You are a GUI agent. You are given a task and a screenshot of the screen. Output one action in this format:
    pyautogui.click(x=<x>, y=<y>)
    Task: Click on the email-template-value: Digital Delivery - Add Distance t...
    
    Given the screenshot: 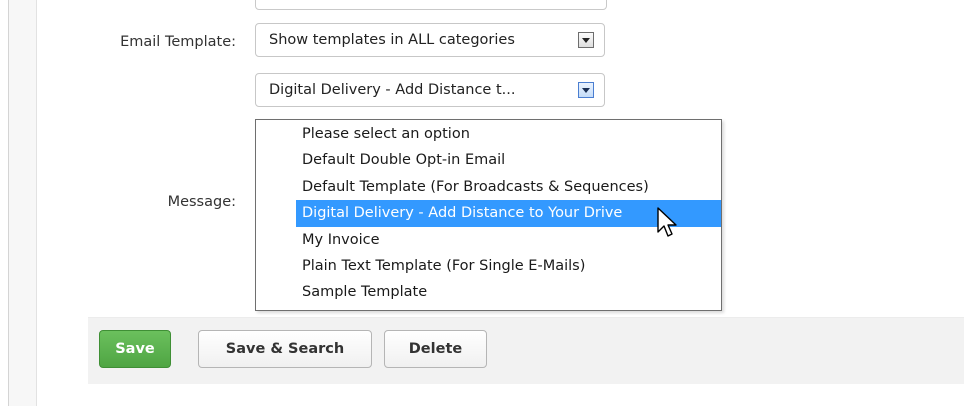 What is the action you would take?
    pyautogui.click(x=392, y=90)
    